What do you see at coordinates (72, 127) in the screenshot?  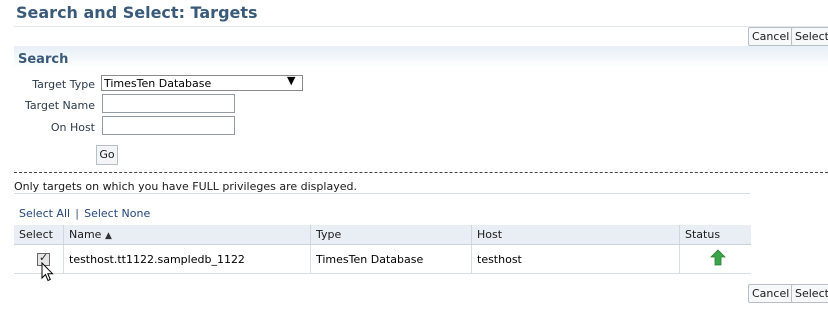 I see `on-host-label: On Host` at bounding box center [72, 127].